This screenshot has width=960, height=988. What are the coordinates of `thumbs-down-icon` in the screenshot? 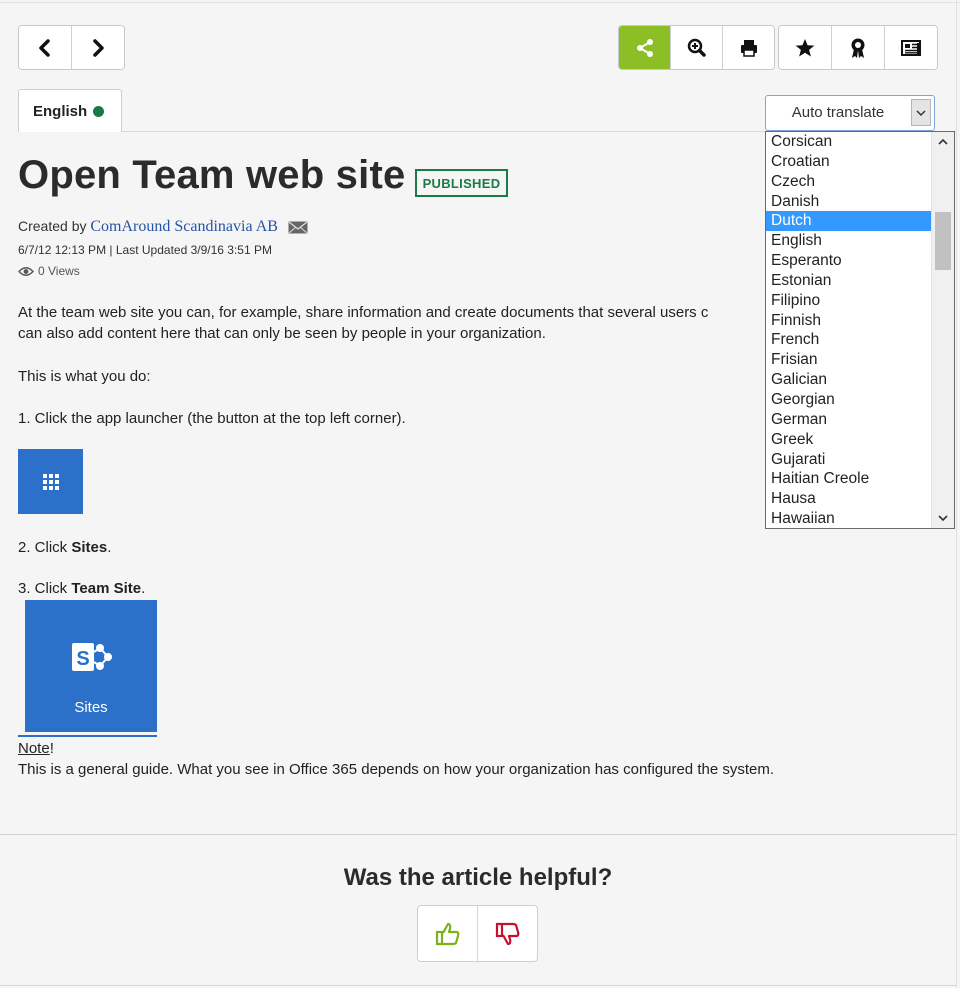 It's located at (507, 933).